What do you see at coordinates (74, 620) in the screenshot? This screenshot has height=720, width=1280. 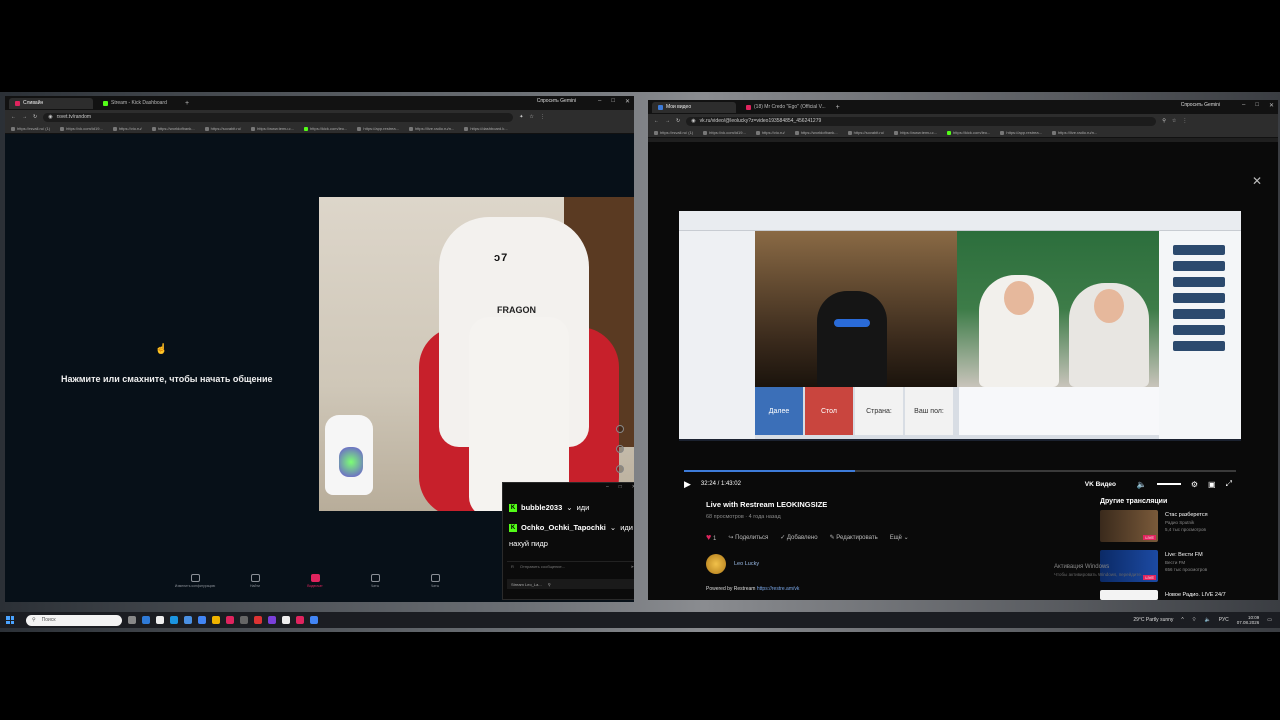 I see `taskbar-search: ⚲ Поиск` at bounding box center [74, 620].